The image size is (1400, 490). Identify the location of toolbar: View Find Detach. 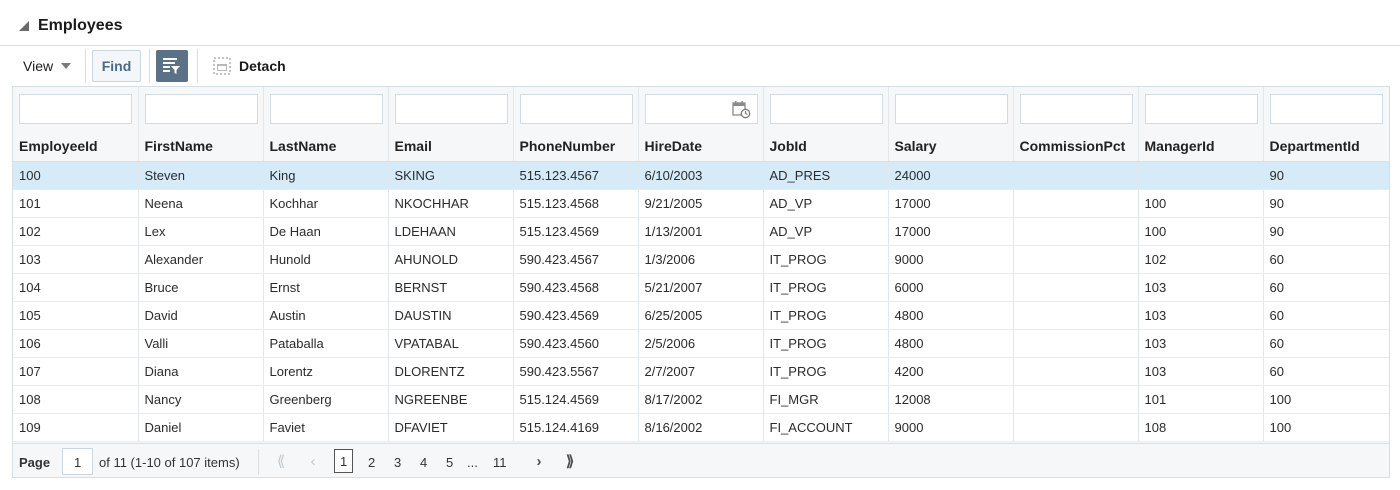
(700, 66).